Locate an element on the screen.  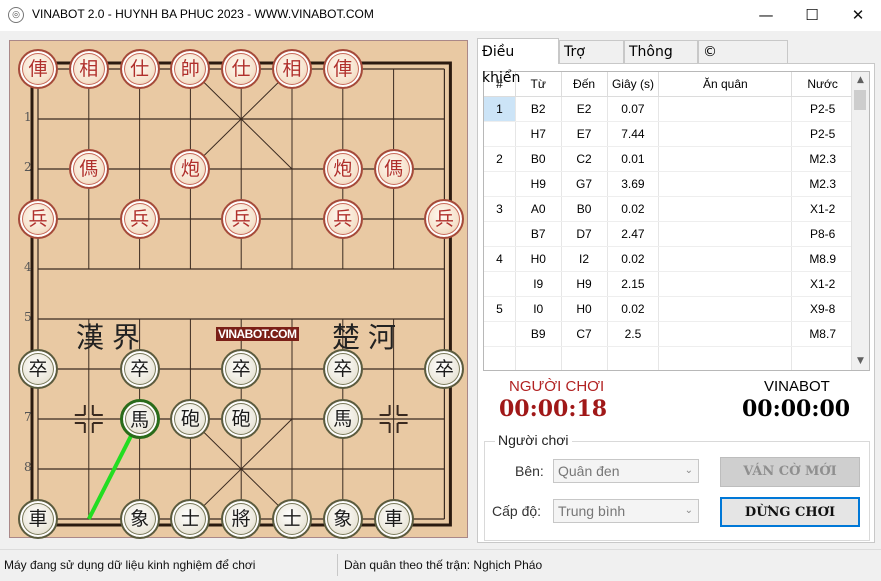
table-row: B9 C7 2.5 M8.7 is located at coordinates (669, 334).